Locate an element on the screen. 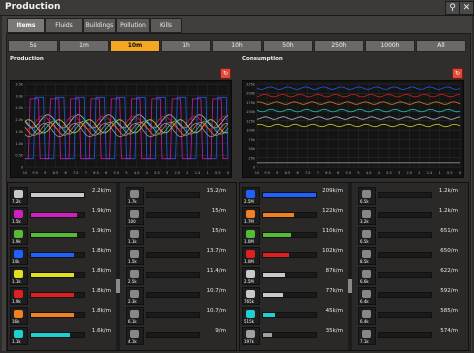  time-250h: 250h is located at coordinates (339, 46).